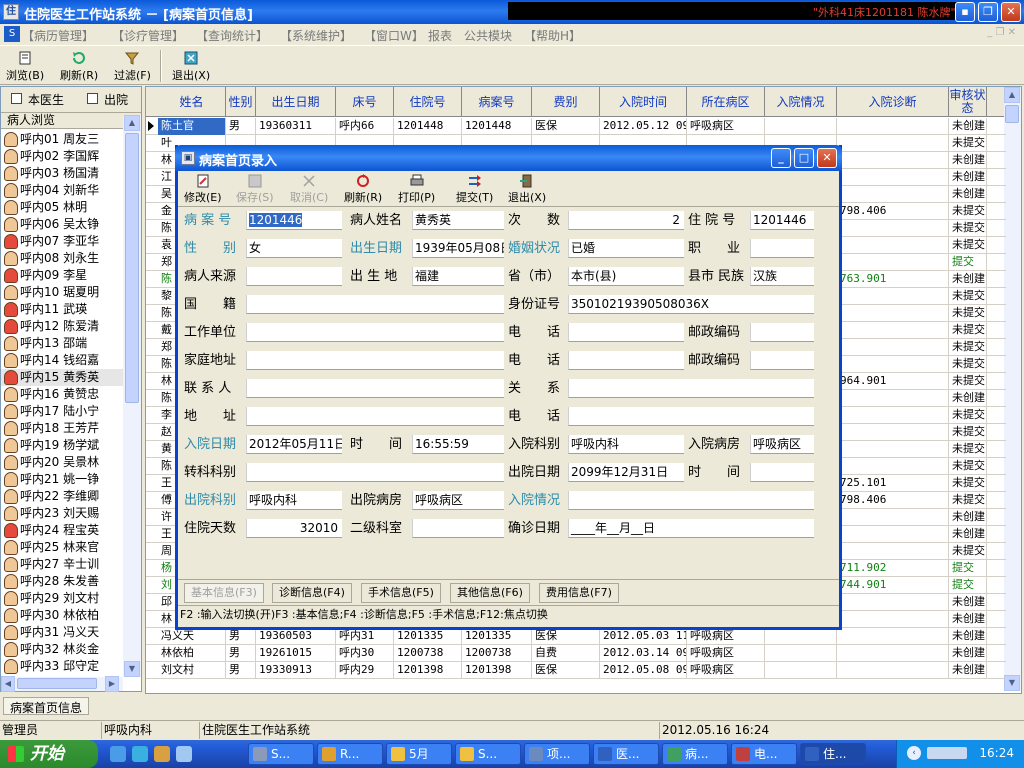  I want to click on quicklaunch-icon, so click(162, 754).